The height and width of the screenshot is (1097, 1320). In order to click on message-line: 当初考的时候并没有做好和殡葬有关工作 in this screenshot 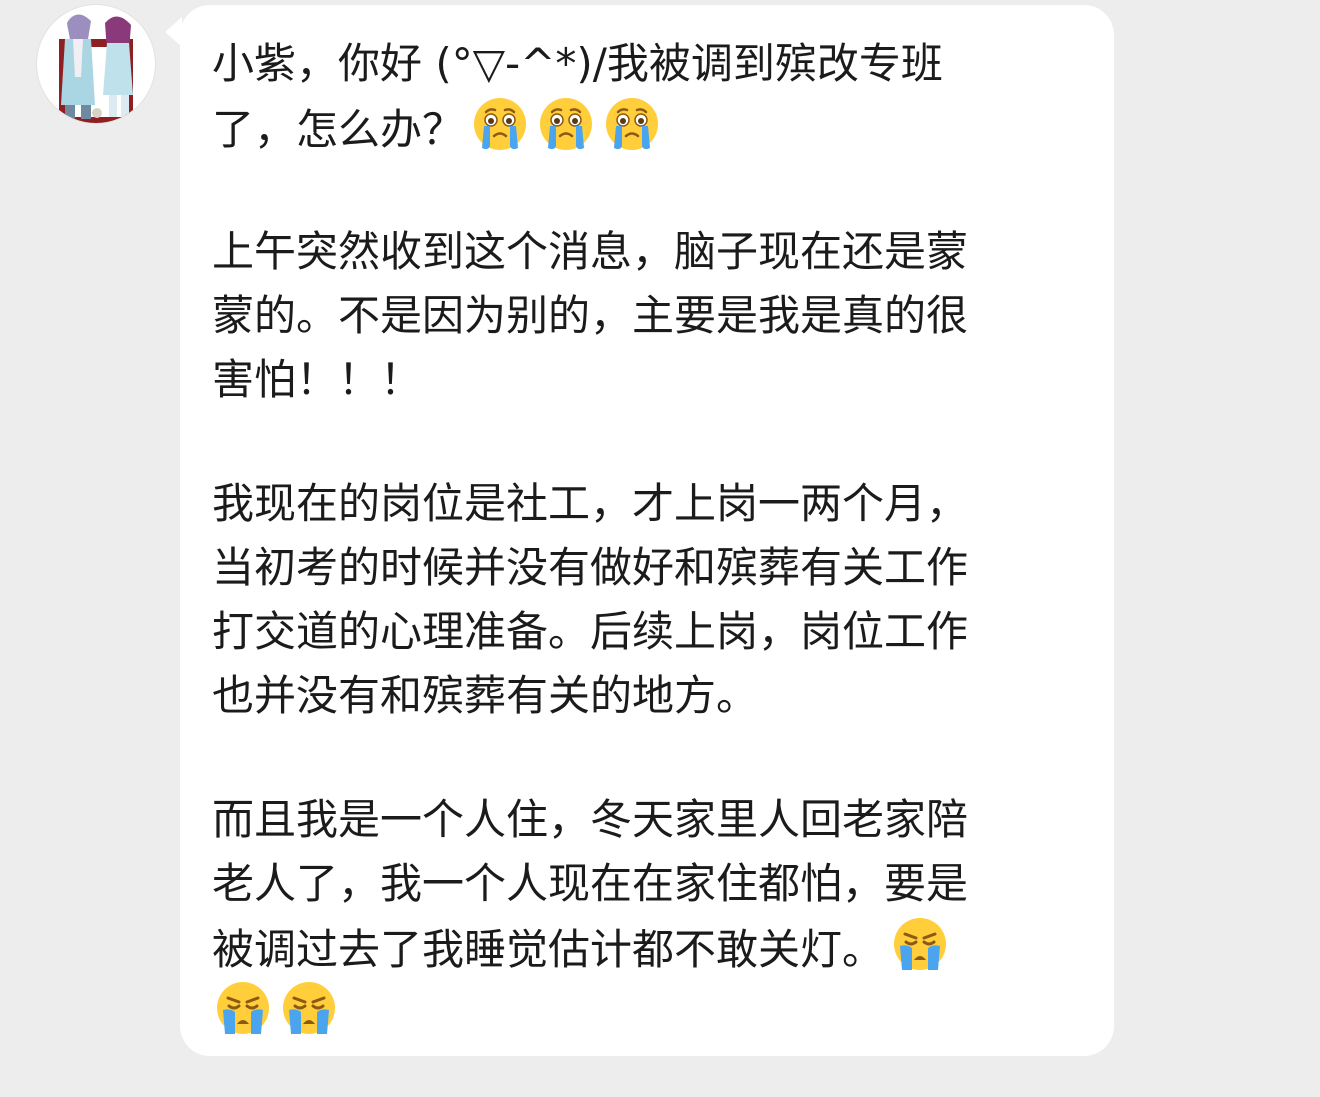, I will do `click(643, 568)`.